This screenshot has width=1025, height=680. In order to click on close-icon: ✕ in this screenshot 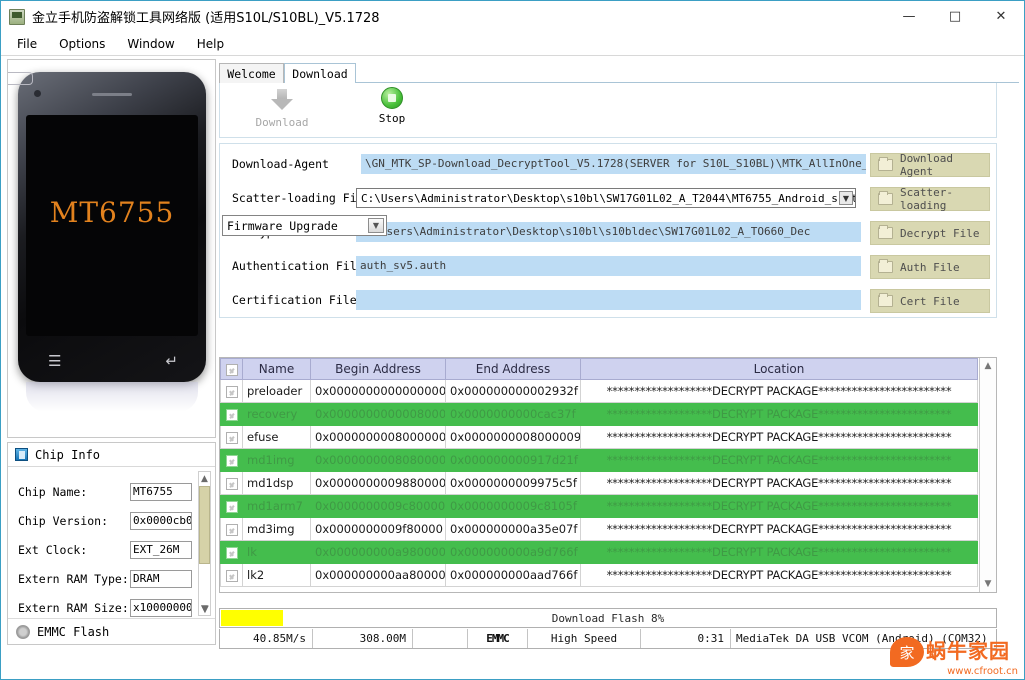, I will do `click(1001, 16)`.